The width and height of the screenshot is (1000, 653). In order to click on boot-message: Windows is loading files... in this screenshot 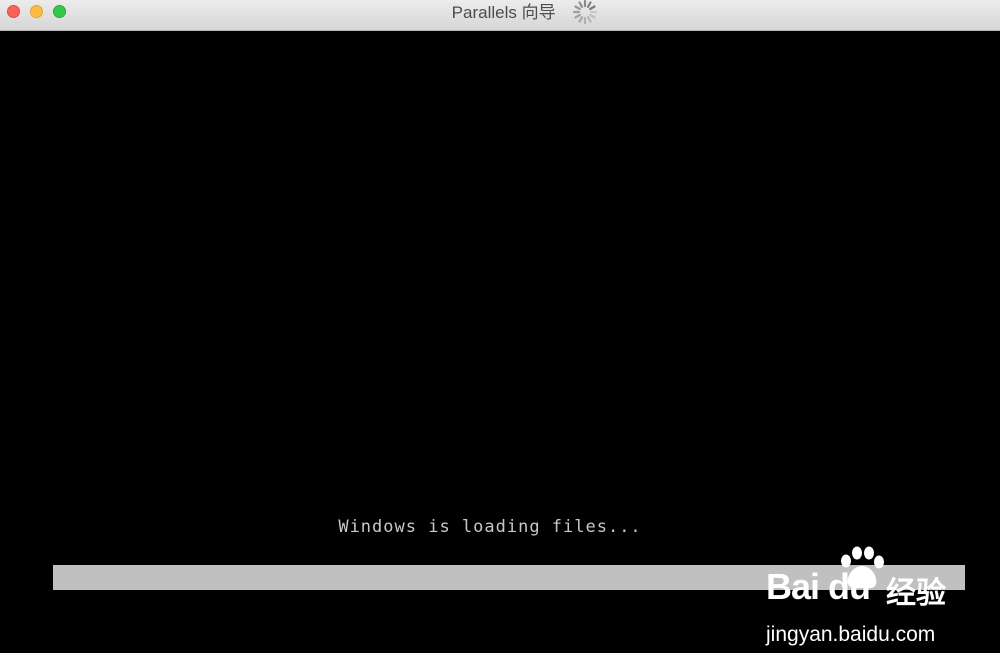, I will do `click(490, 527)`.